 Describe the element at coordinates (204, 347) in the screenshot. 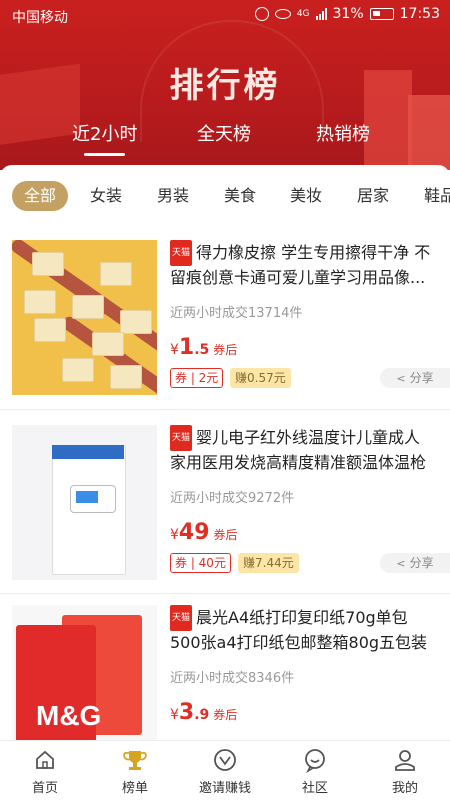

I see `product-price: ¥1.5 券后` at that location.